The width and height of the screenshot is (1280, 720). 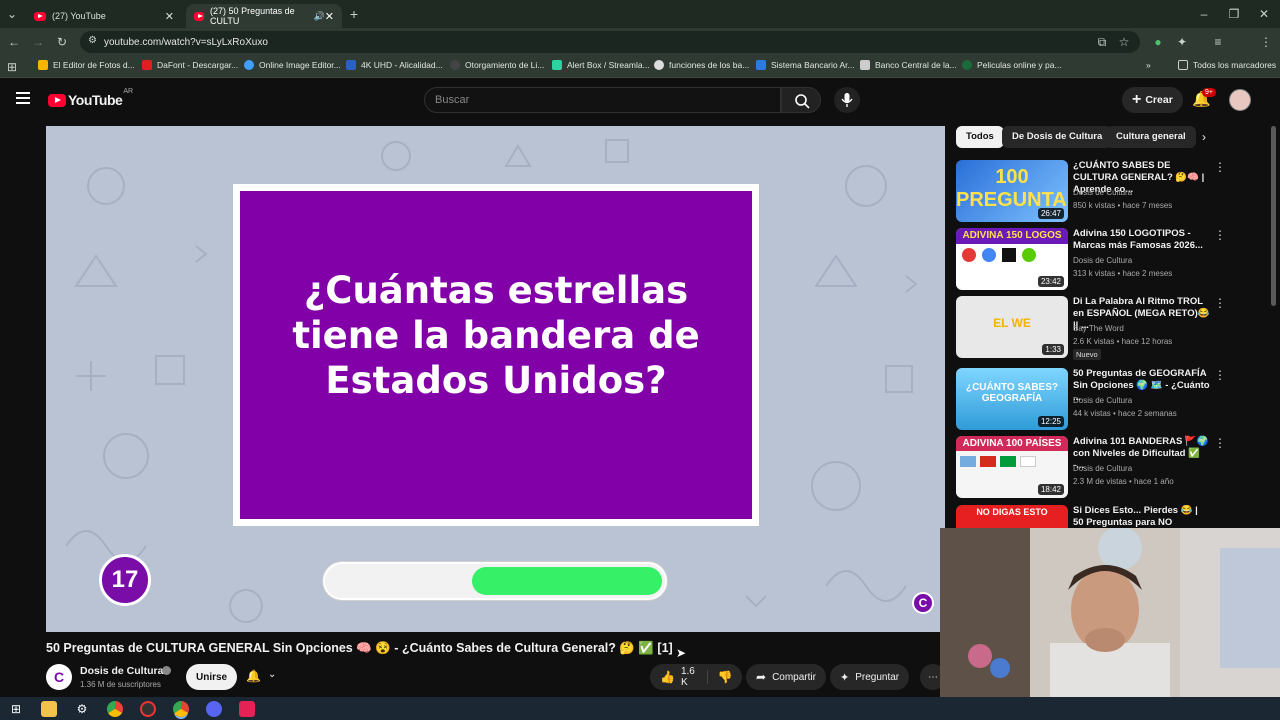 What do you see at coordinates (1209, 92) in the screenshot?
I see `notification-badge: 9+` at bounding box center [1209, 92].